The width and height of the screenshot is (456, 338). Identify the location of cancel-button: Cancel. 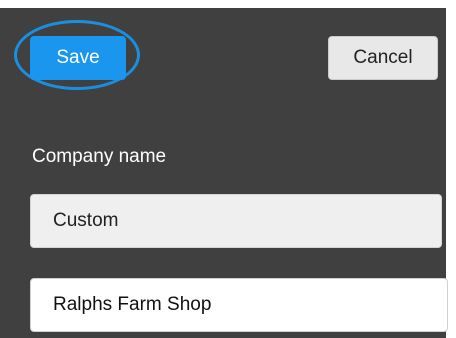
(383, 58).